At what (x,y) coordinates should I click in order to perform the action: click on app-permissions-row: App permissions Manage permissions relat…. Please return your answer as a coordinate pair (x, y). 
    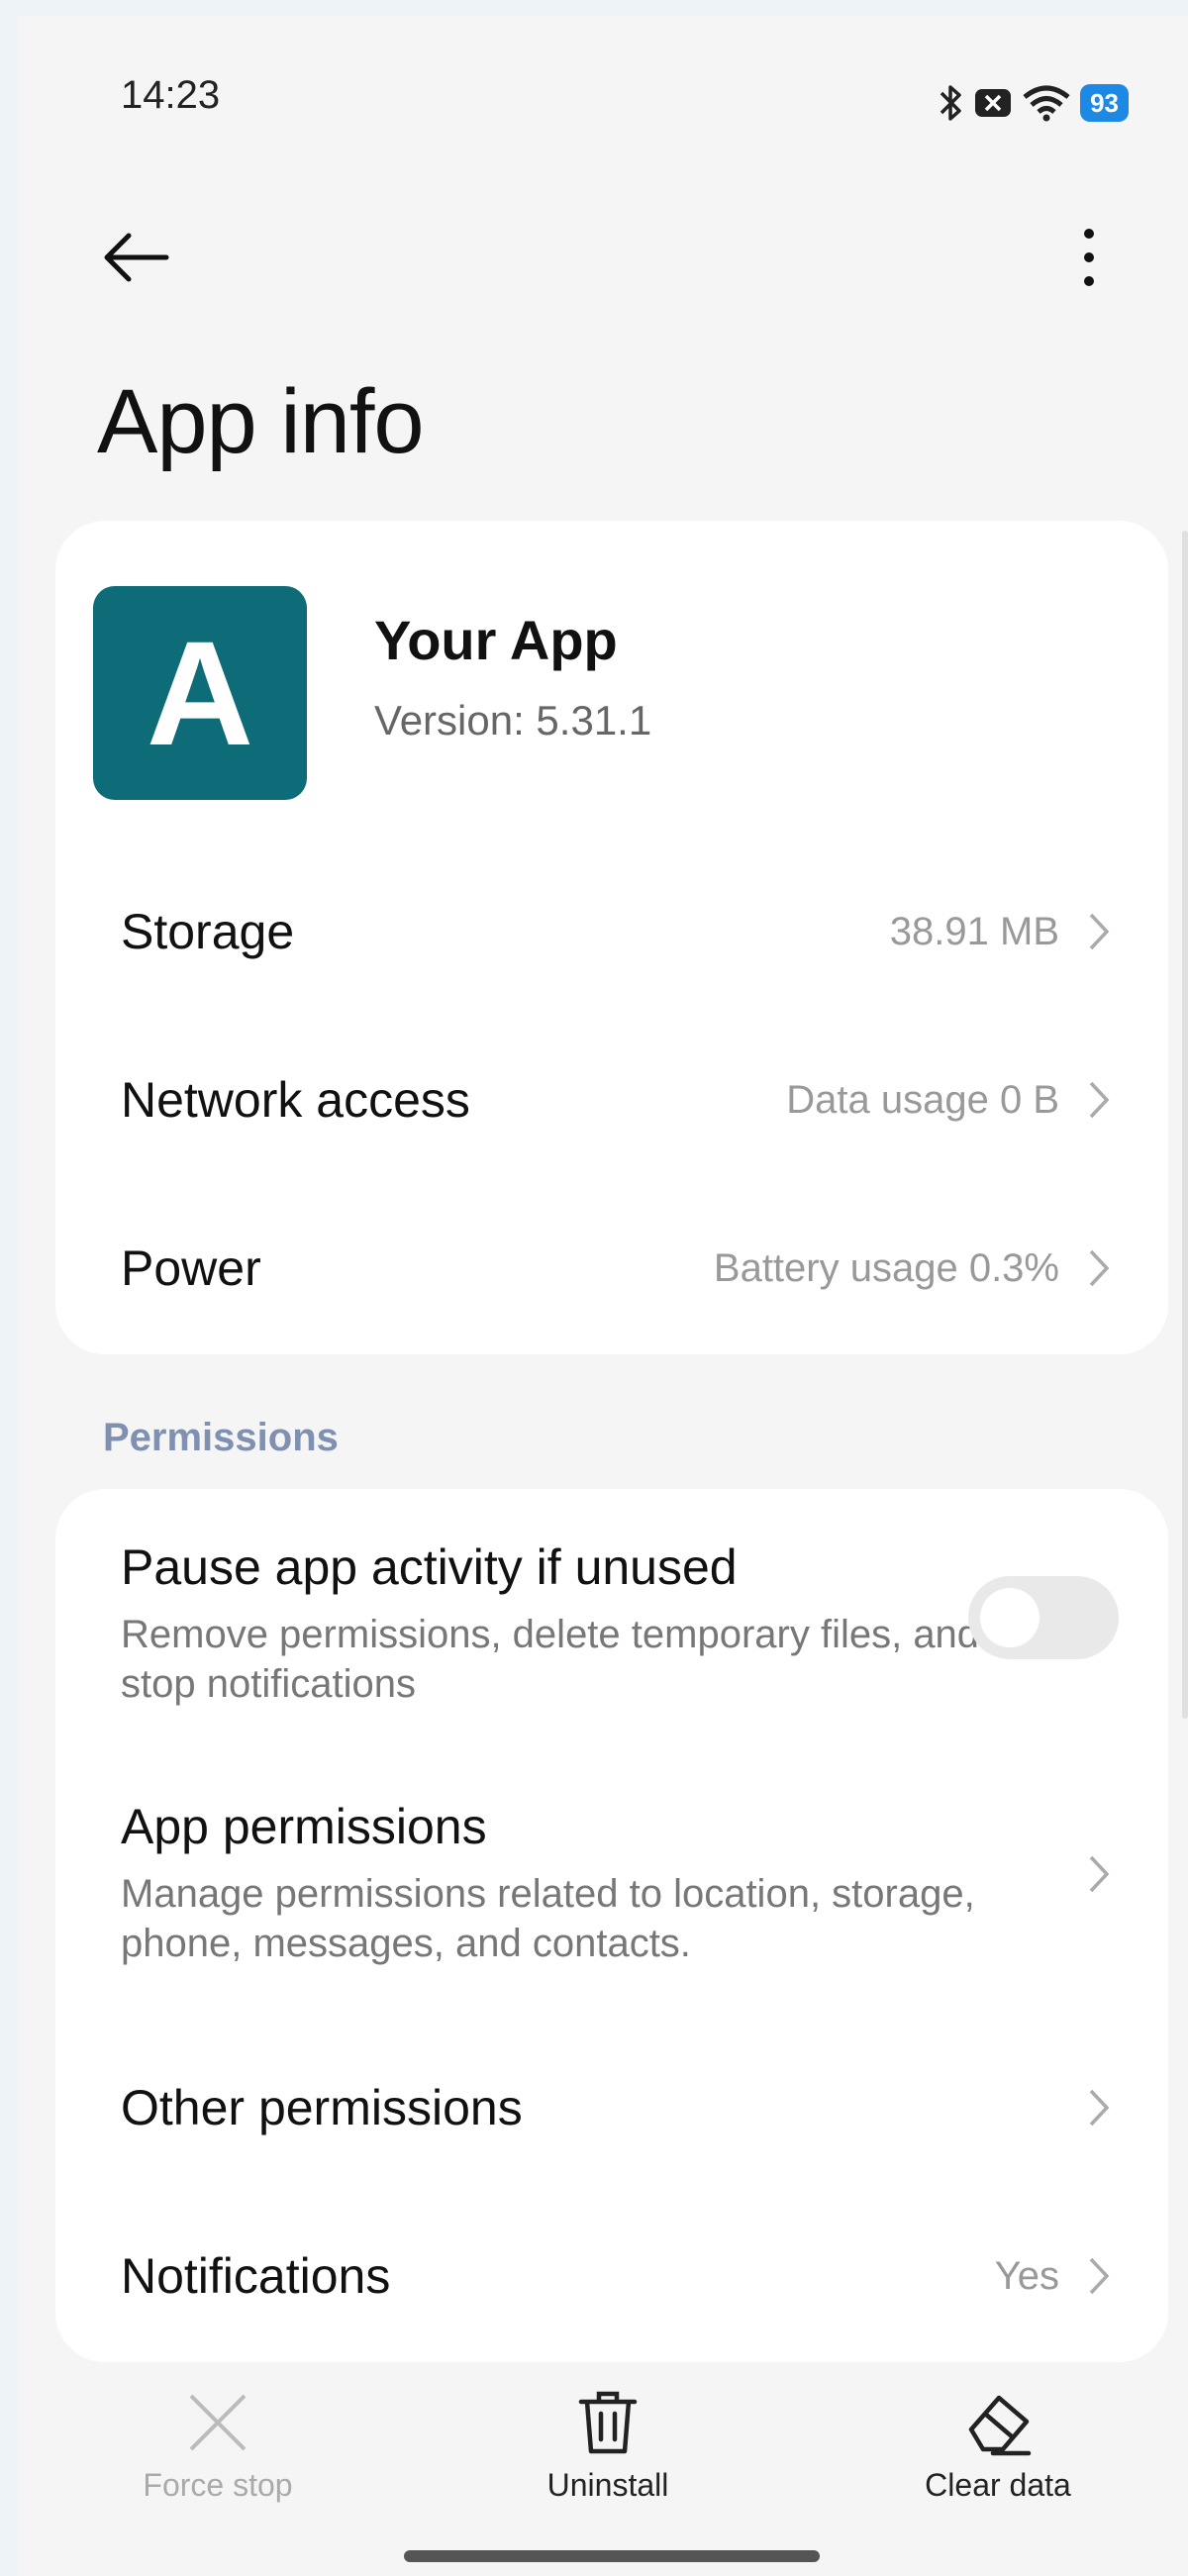
    Looking at the image, I should click on (611, 1870).